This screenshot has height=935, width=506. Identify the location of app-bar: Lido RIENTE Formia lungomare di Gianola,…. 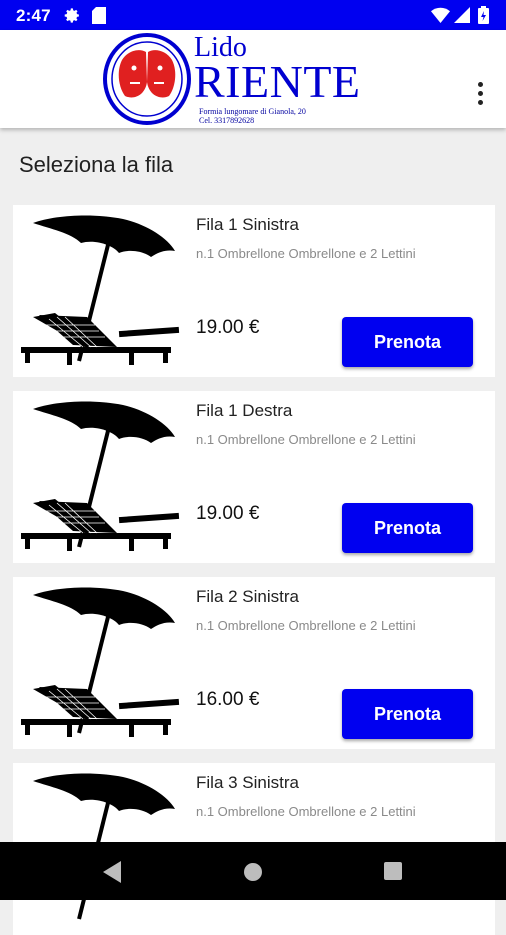
(253, 79).